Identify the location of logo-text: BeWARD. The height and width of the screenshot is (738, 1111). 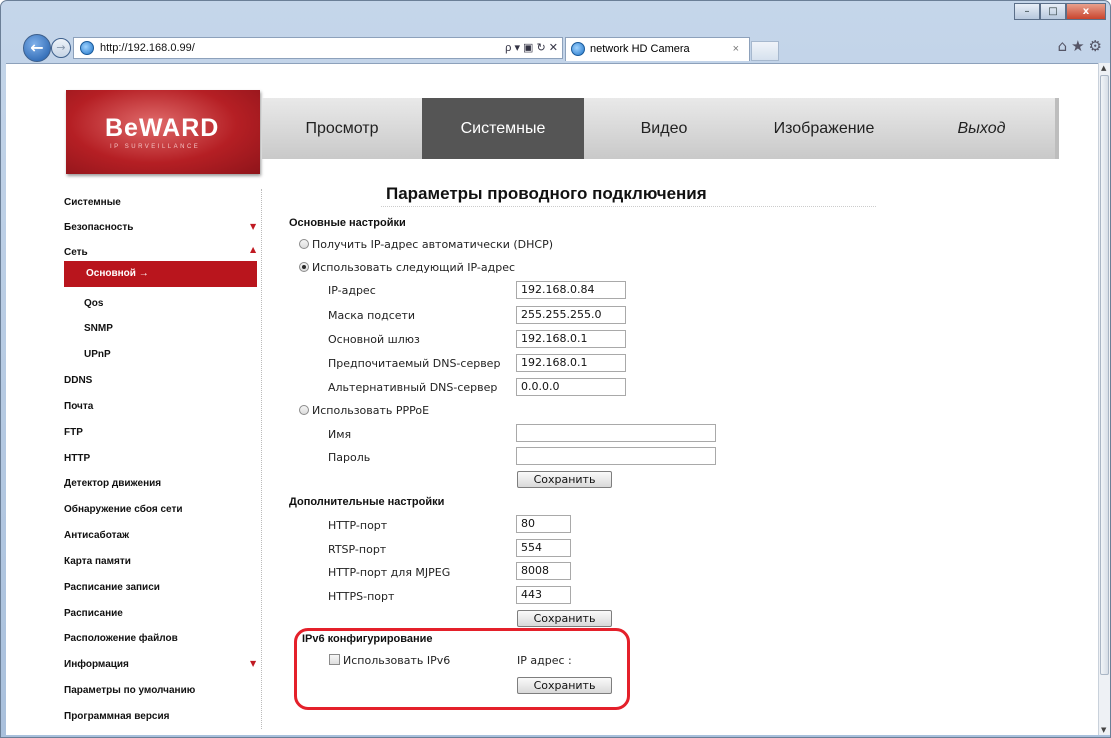
(162, 128).